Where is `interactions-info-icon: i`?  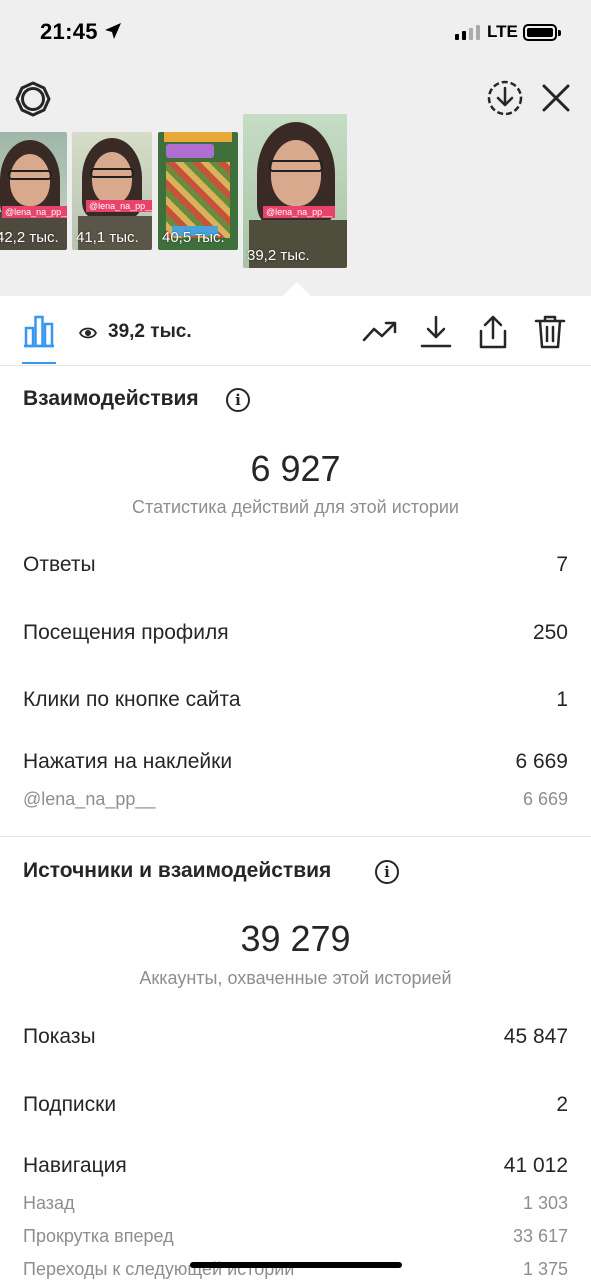 interactions-info-icon: i is located at coordinates (238, 400).